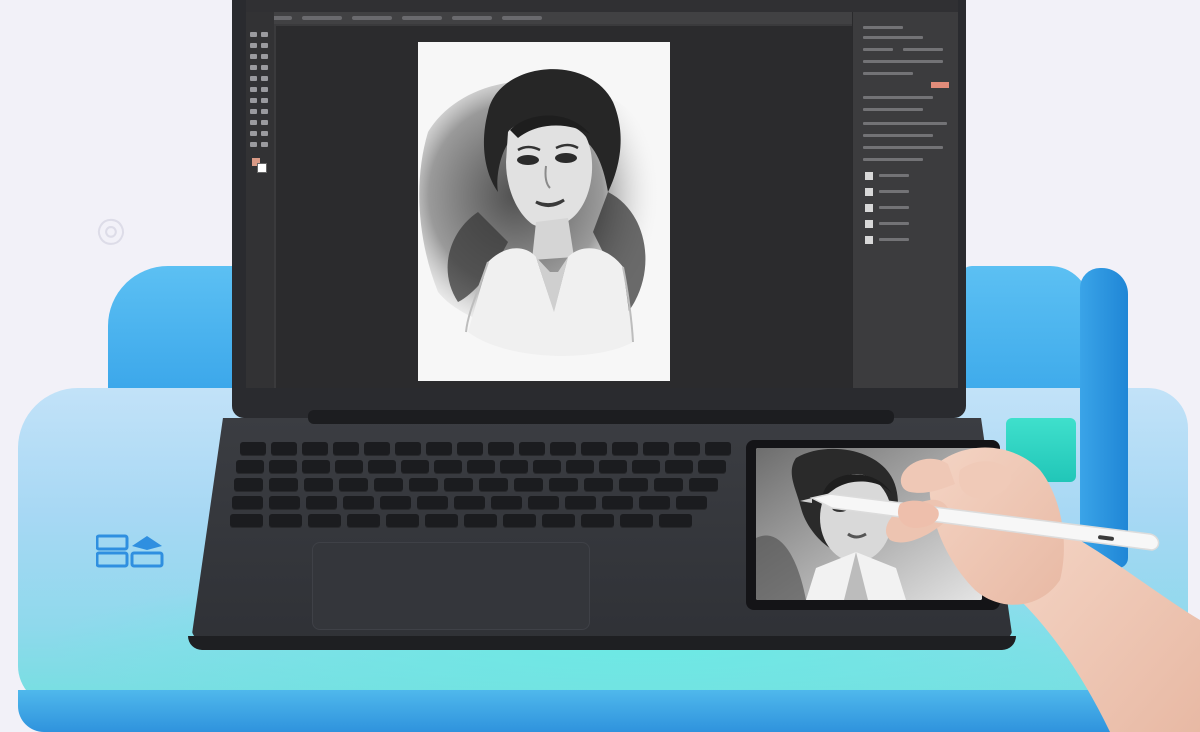  Describe the element at coordinates (552, 18) in the screenshot. I see `app-options-bar` at that location.